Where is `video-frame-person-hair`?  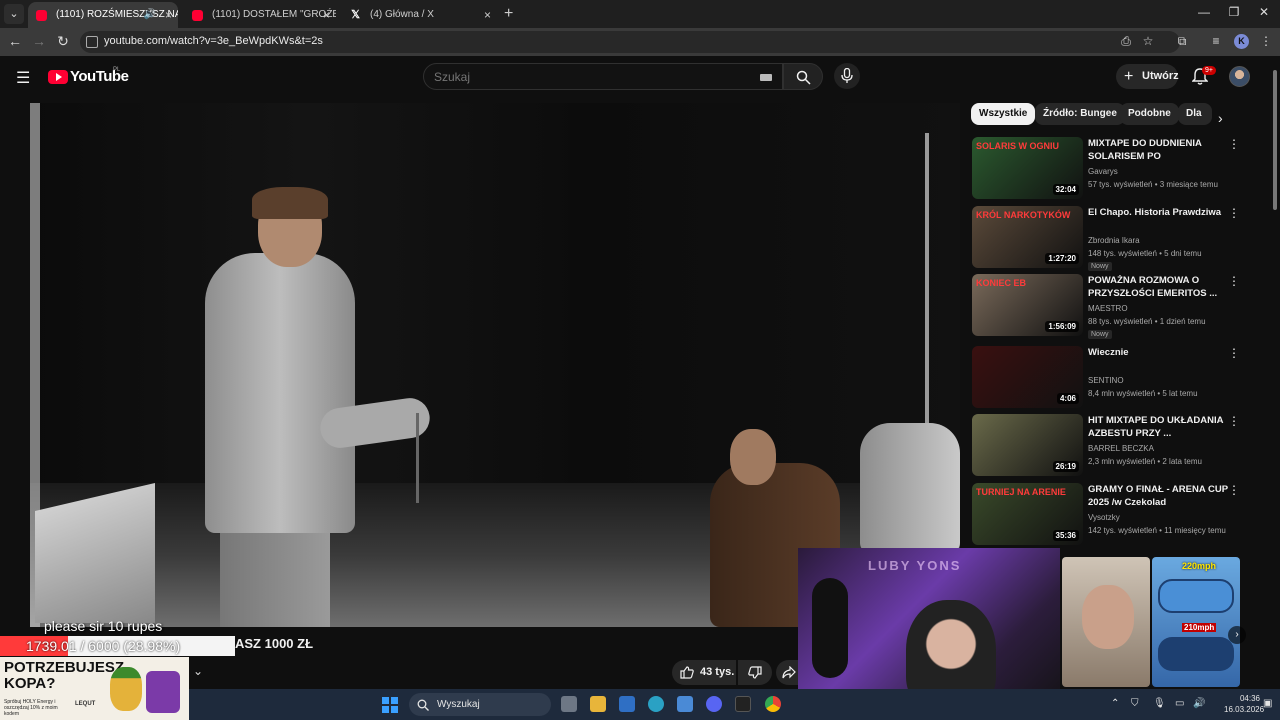
video-frame-person-hair is located at coordinates (290, 203).